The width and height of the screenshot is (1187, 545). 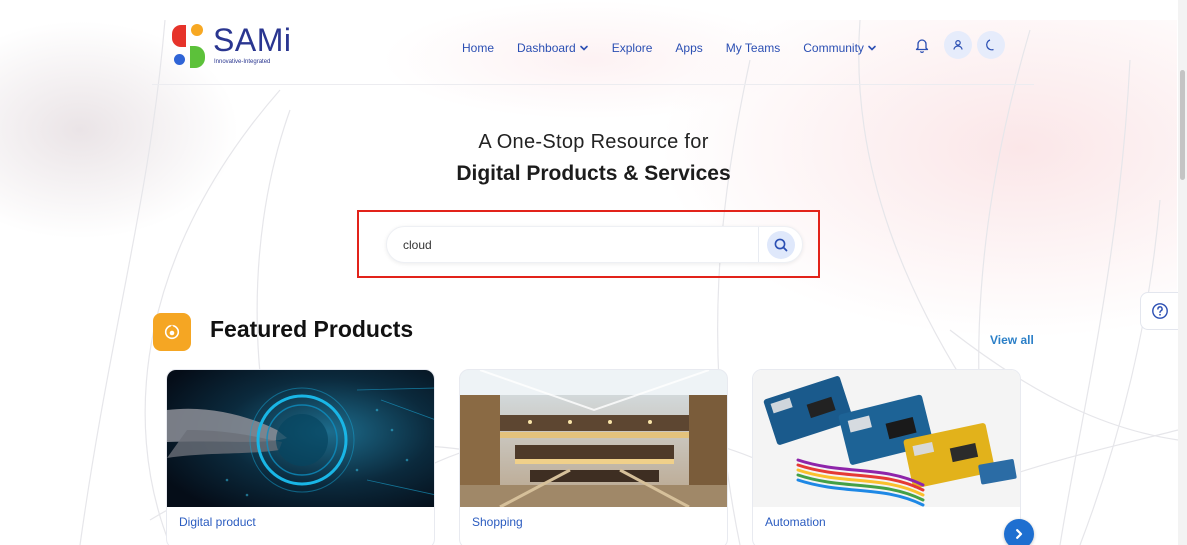 What do you see at coordinates (922, 45) in the screenshot?
I see `bell-icon` at bounding box center [922, 45].